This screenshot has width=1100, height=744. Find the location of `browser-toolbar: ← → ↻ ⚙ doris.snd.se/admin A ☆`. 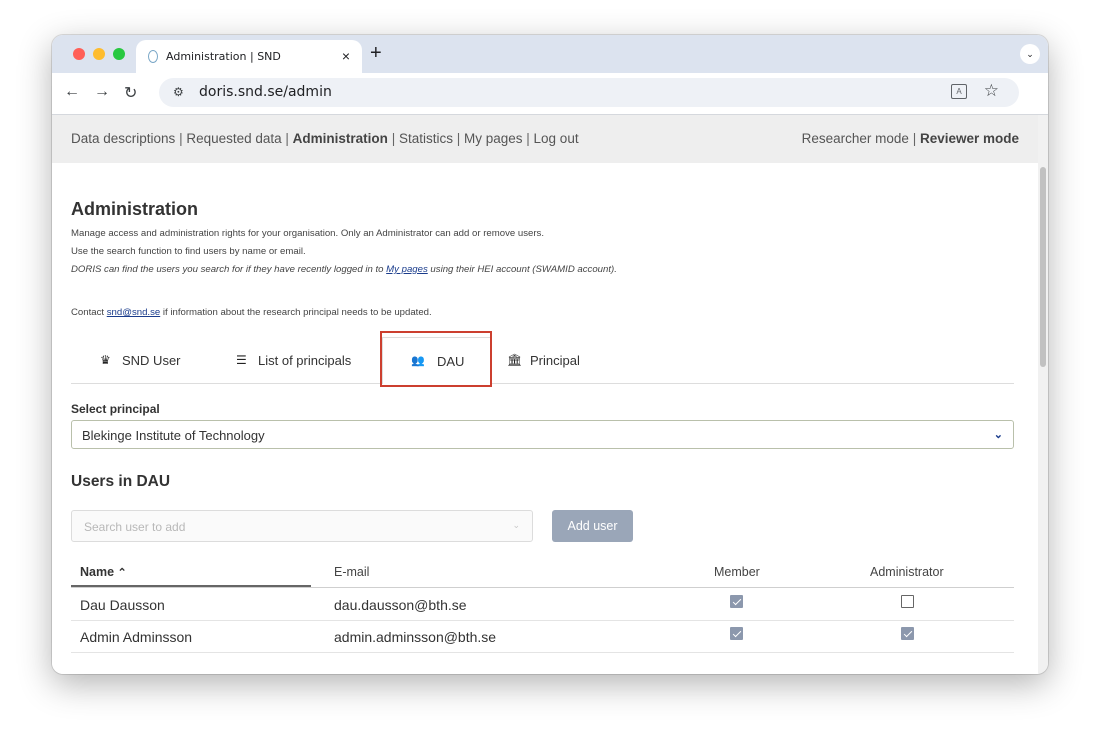

browser-toolbar: ← → ↻ ⚙ doris.snd.se/admin A ☆ is located at coordinates (550, 94).